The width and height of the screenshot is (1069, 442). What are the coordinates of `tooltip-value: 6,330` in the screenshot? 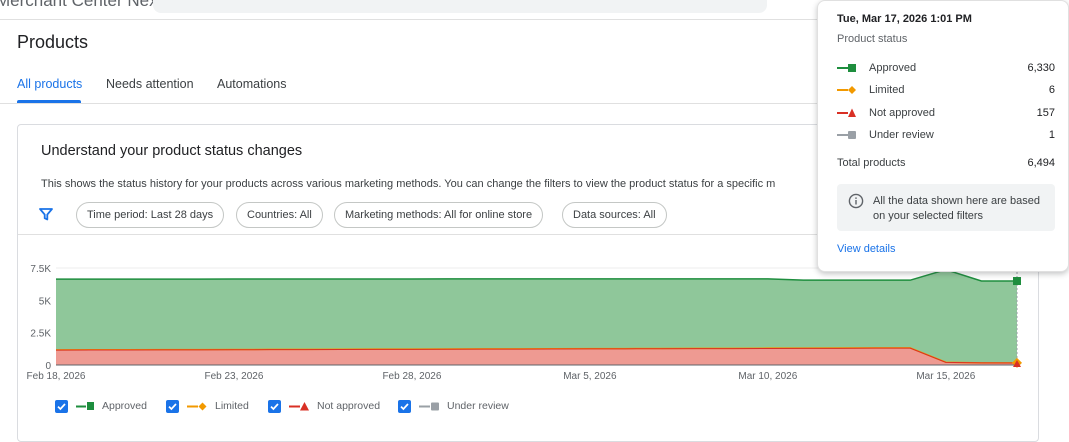 It's located at (1041, 68).